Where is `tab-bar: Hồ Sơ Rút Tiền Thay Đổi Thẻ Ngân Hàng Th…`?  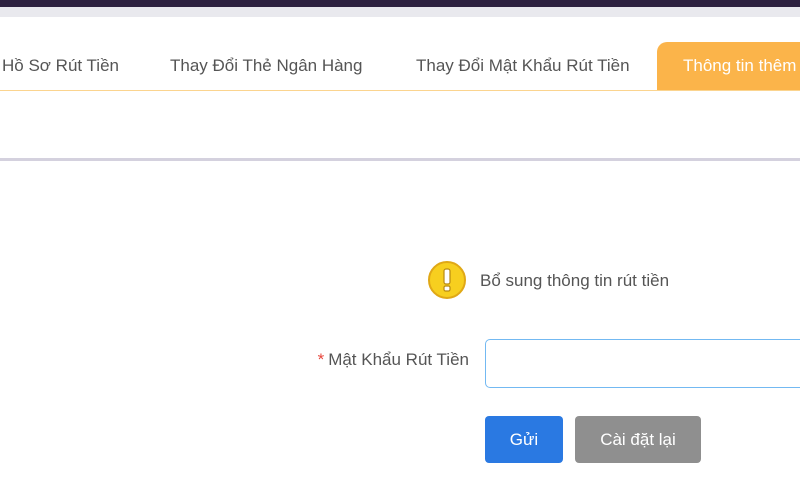
tab-bar: Hồ Sơ Rút Tiền Thay Đổi Thẻ Ngân Hàng Th… is located at coordinates (400, 66).